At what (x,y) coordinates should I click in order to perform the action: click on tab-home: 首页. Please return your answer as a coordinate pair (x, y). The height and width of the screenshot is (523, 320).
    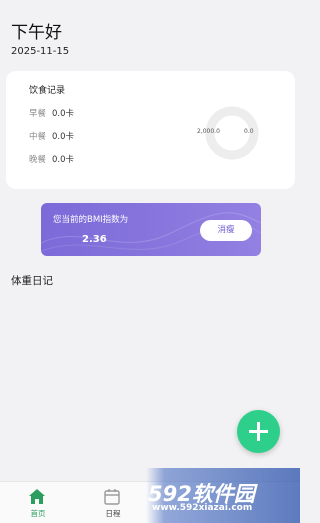
    Looking at the image, I should click on (38, 502).